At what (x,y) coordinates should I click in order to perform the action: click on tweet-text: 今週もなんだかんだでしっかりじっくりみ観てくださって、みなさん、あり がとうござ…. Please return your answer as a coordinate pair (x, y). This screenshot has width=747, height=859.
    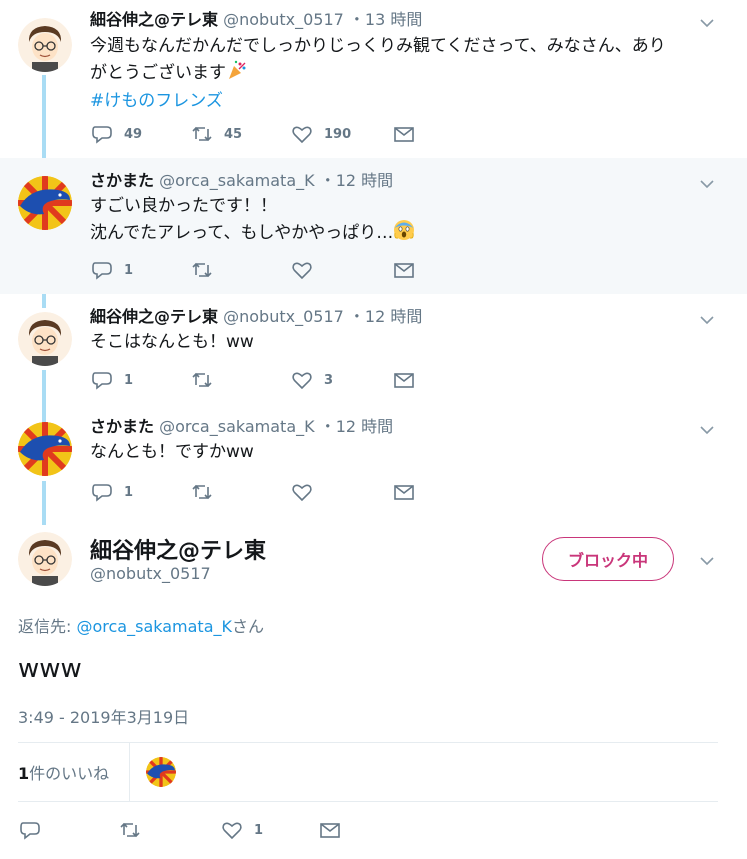
    Looking at the image, I should click on (378, 74).